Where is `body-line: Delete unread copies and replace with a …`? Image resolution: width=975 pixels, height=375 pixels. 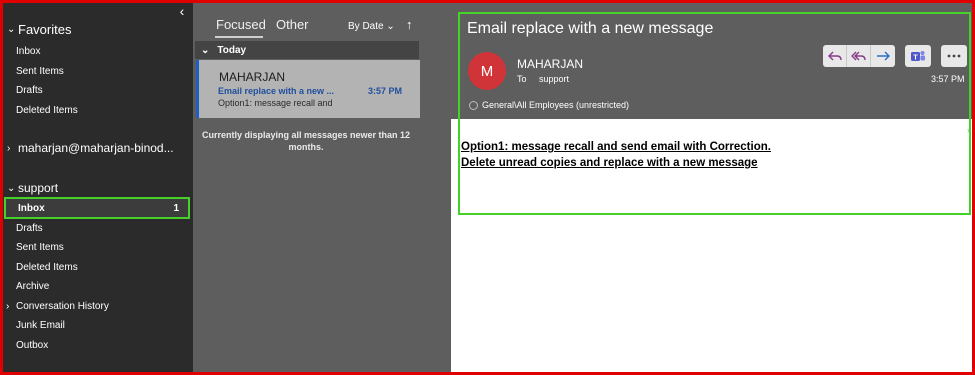
body-line: Delete unread copies and replace with a … is located at coordinates (609, 163).